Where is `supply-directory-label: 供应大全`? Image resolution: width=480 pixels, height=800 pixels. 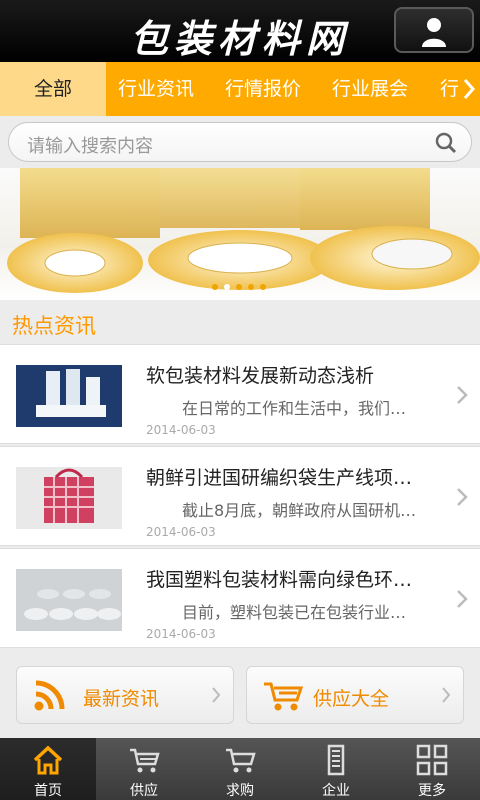 supply-directory-label: 供应大全 is located at coordinates (351, 699).